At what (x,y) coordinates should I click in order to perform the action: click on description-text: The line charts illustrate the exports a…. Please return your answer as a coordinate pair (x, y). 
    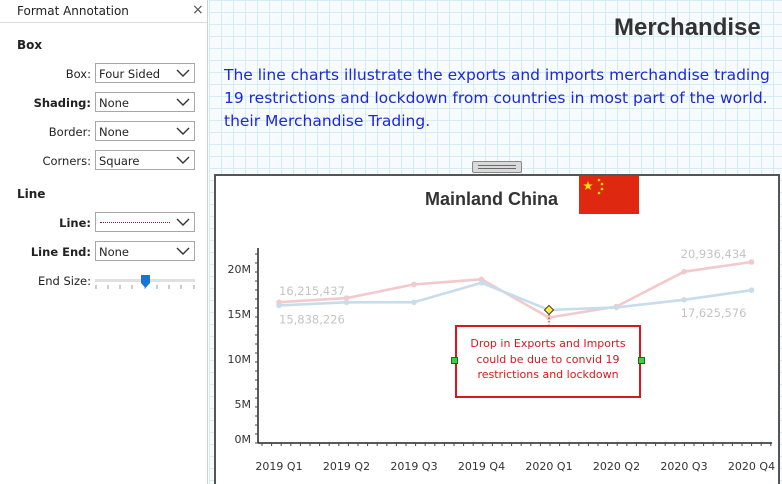
    Looking at the image, I should click on (503, 98).